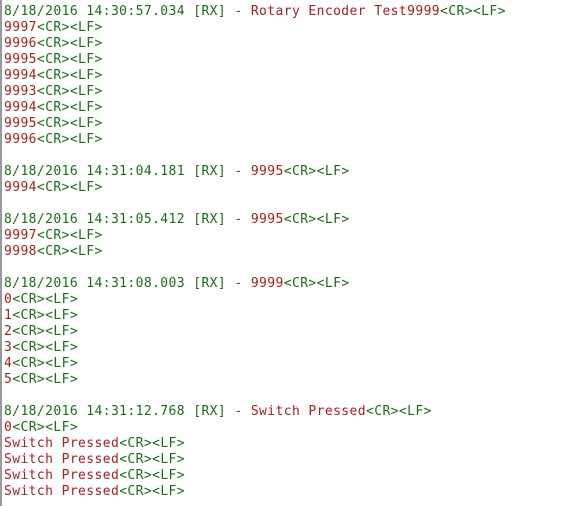 Image resolution: width=569 pixels, height=506 pixels. What do you see at coordinates (345, 11) in the screenshot?
I see `log-payload: Rotary Encoder Test9999` at bounding box center [345, 11].